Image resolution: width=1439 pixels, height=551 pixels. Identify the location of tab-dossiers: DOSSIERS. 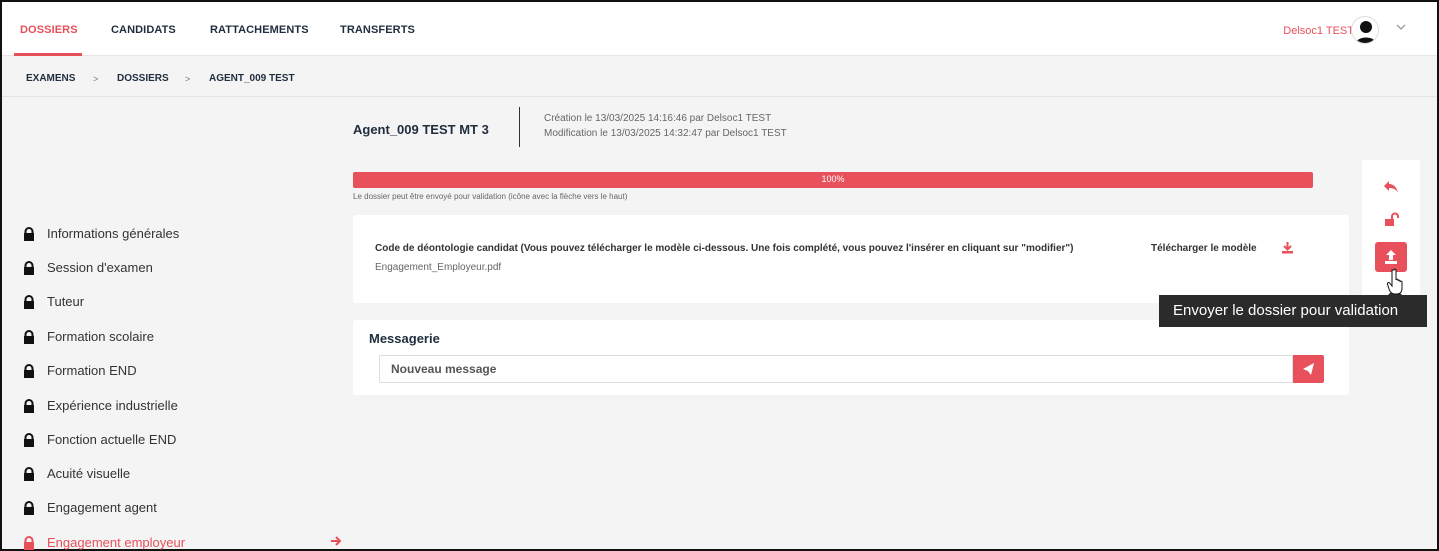
(49, 30).